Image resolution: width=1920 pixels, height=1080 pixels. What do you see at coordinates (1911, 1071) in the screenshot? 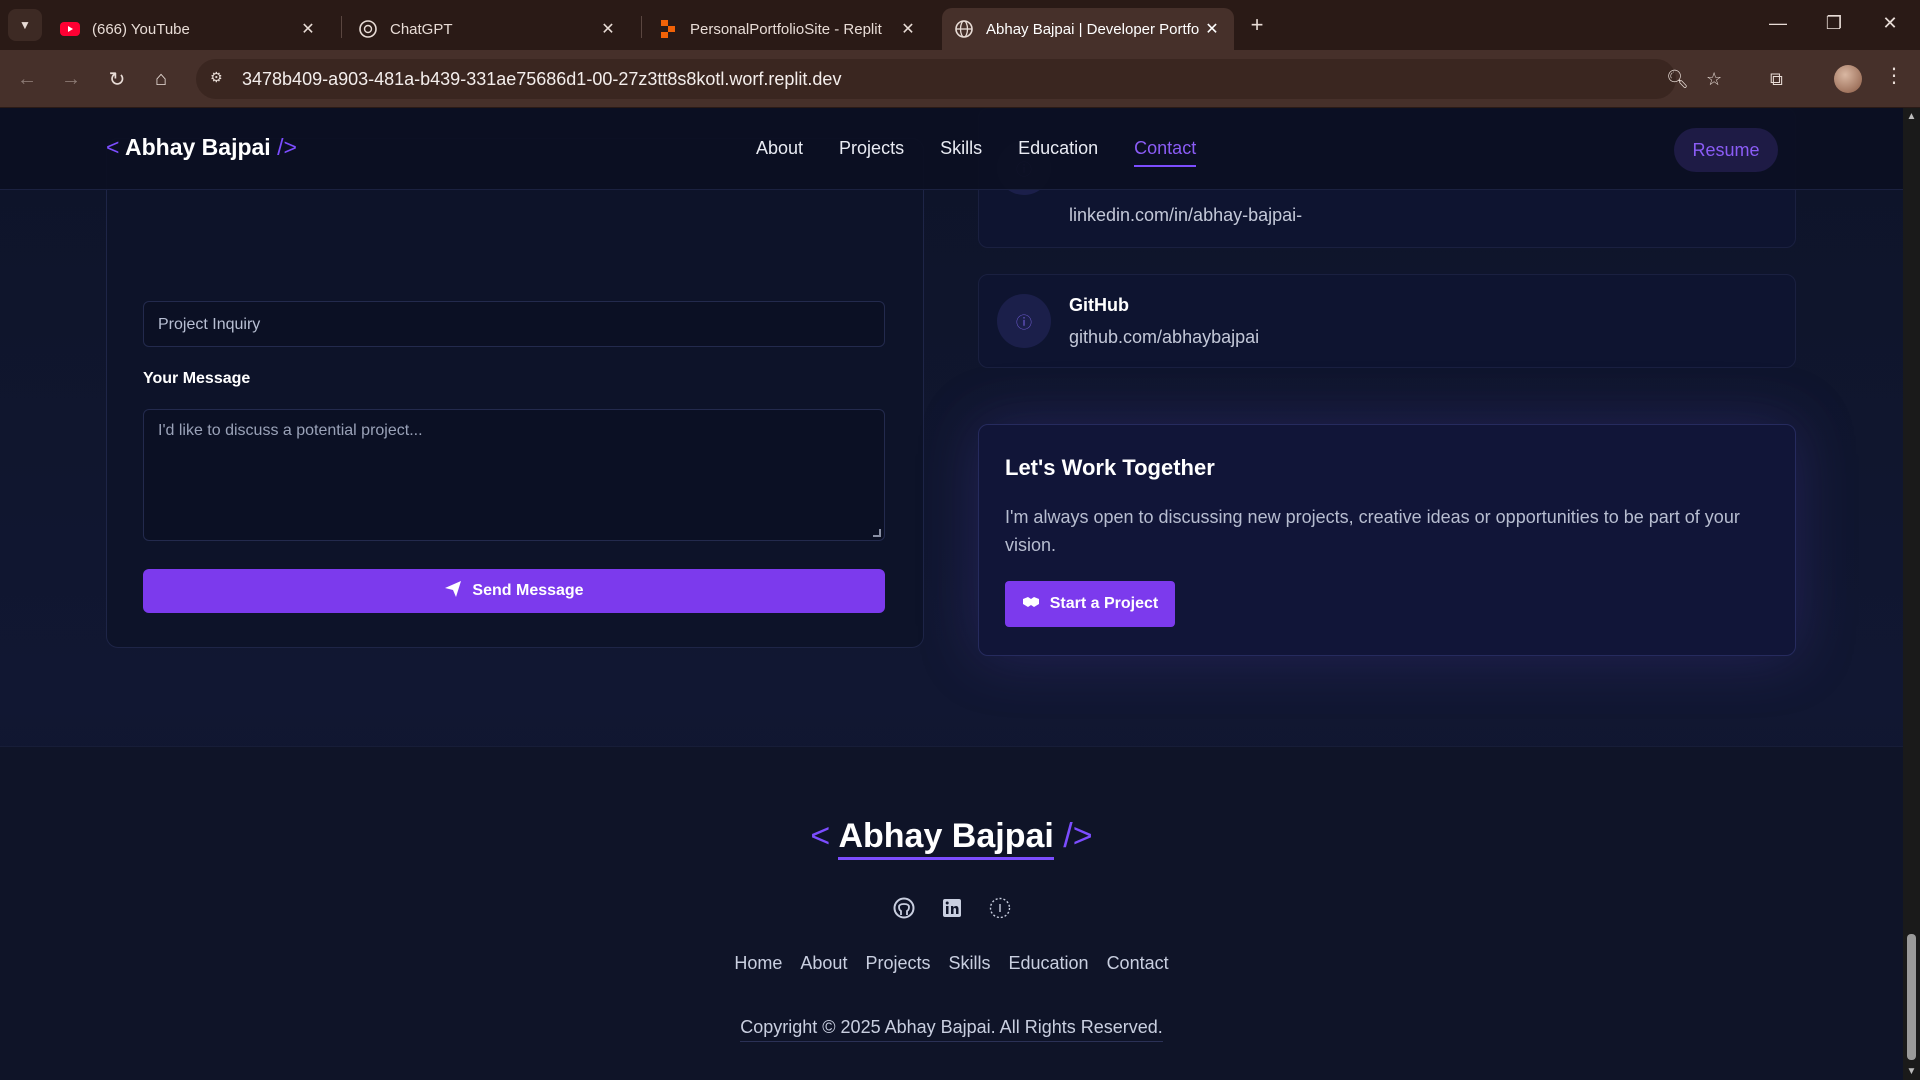
I see `scroll-down-icon: ▼` at bounding box center [1911, 1071].